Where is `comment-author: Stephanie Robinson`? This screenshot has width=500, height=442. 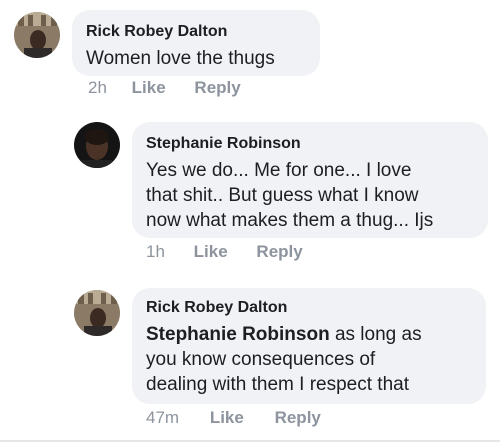 comment-author: Stephanie Robinson is located at coordinates (310, 144).